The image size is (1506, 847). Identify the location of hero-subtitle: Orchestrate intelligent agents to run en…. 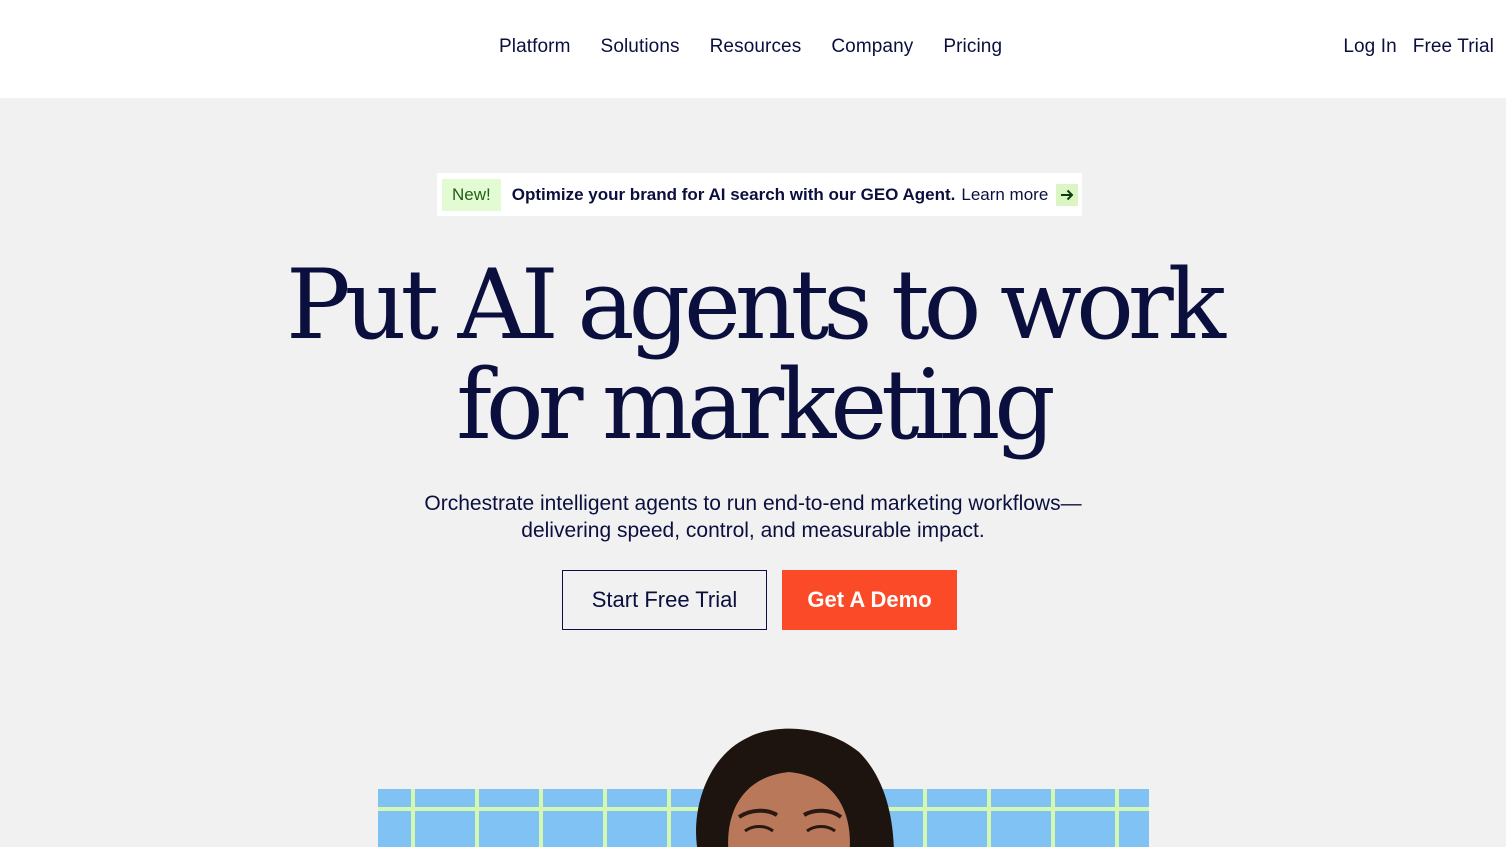
(753, 517).